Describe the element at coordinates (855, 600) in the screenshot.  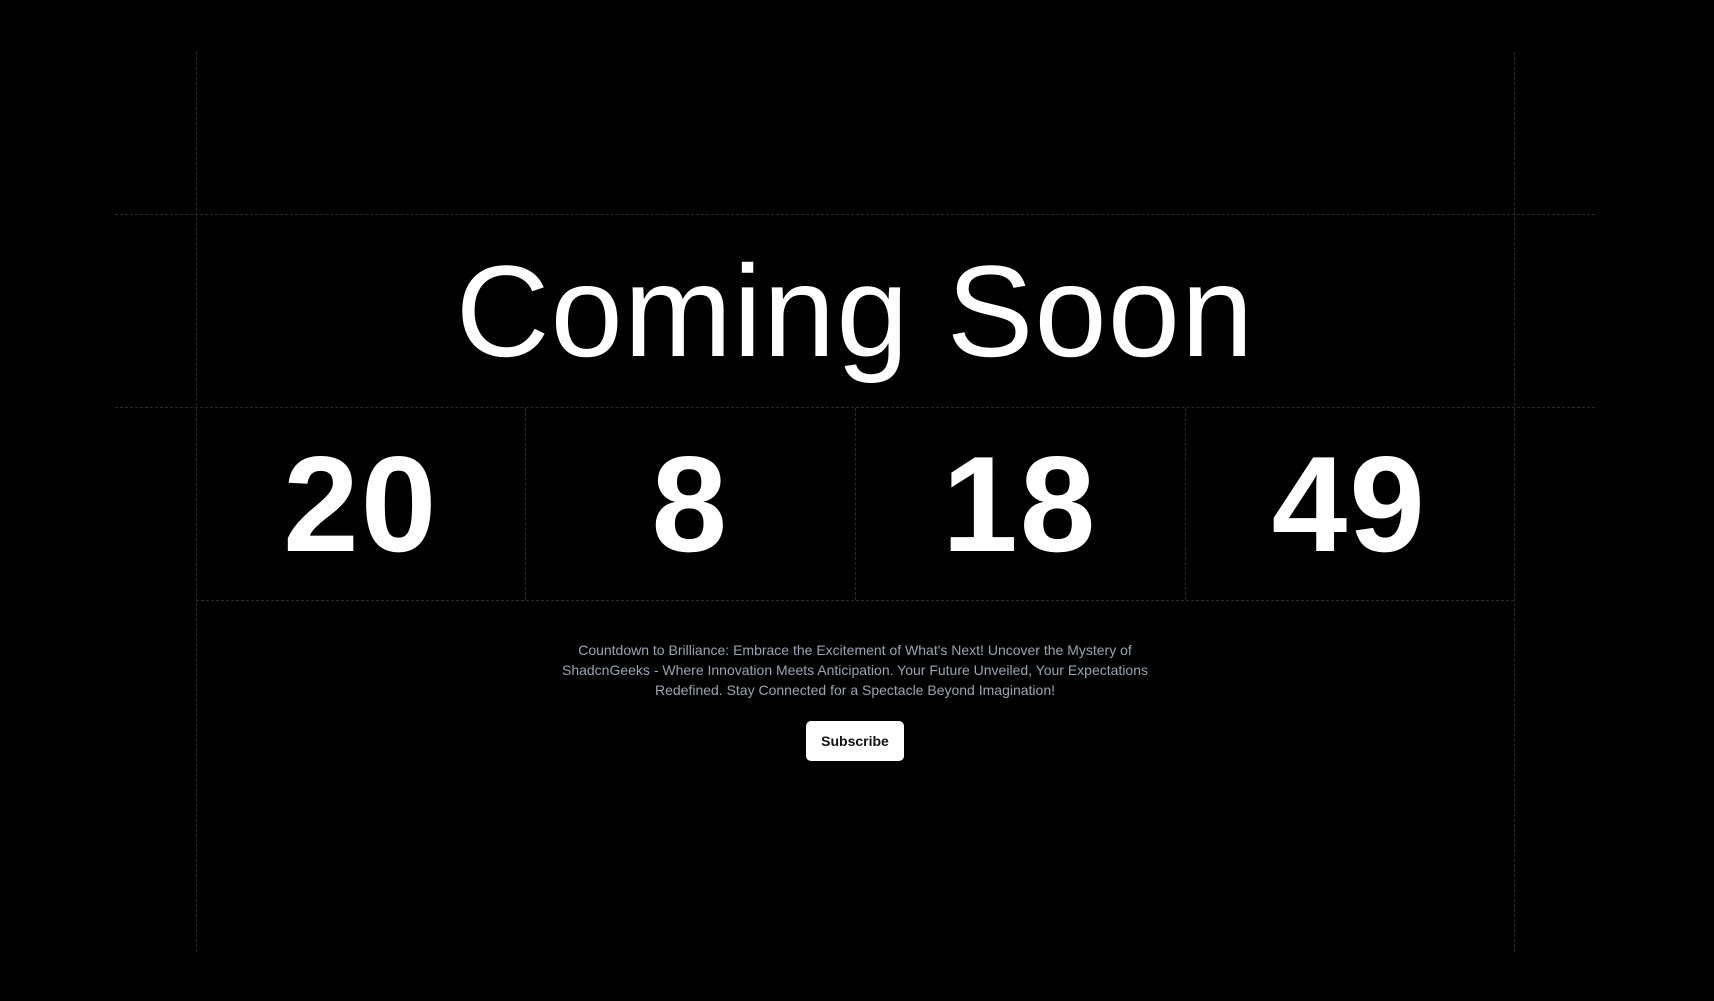
I see `grid-line-bottom` at that location.